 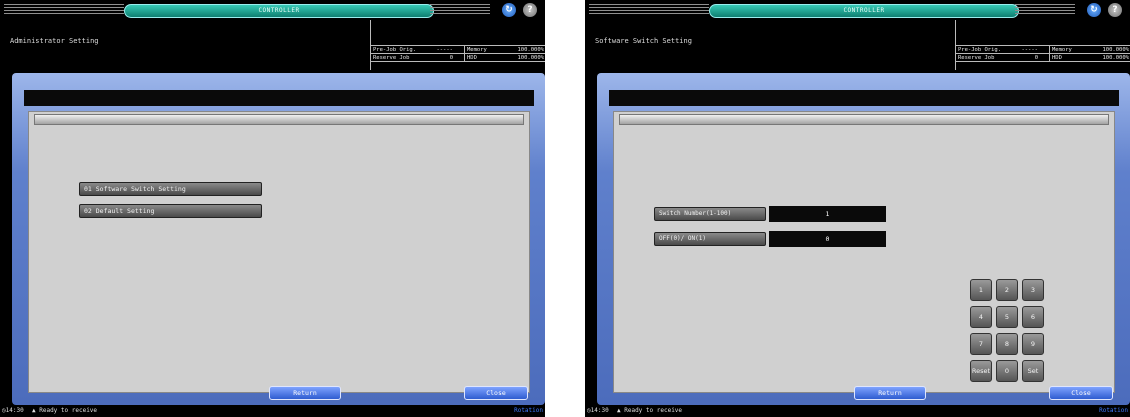 I want to click on default-setting-button: 02 Default Setting, so click(x=170, y=211).